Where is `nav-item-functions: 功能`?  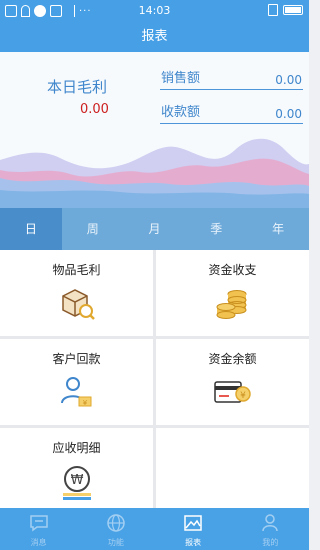 nav-item-functions: 功能 is located at coordinates (115, 529).